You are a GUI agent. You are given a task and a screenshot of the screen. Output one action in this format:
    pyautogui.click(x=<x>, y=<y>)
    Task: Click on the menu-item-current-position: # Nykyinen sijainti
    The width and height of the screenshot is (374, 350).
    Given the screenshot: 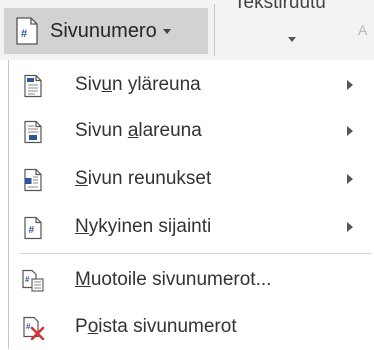 What is the action you would take?
    pyautogui.click(x=190, y=227)
    